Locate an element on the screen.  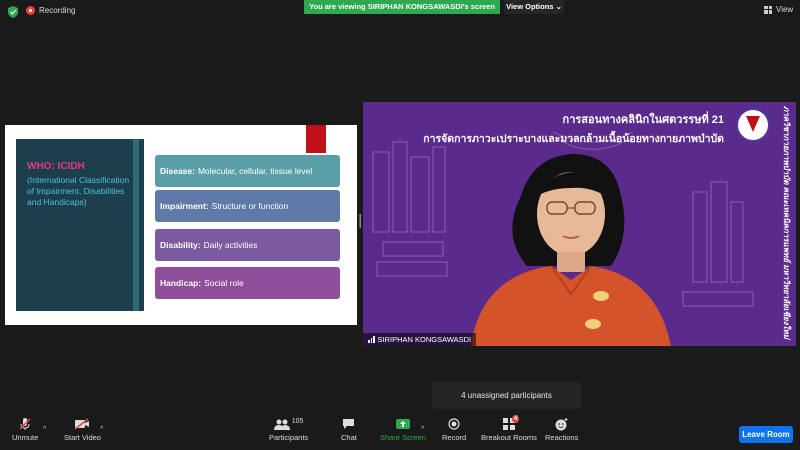
record-dot-icon is located at coordinates (30, 10).